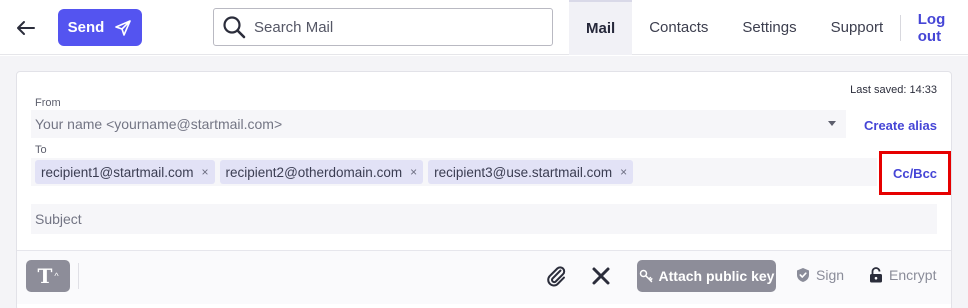  What do you see at coordinates (900, 125) in the screenshot?
I see `create-alias-link: Create alias` at bounding box center [900, 125].